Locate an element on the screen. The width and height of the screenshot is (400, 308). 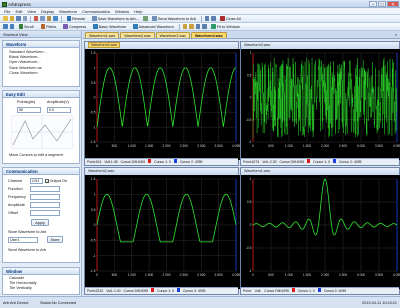
scroll-button: Scroll is located at coordinates (26, 26).